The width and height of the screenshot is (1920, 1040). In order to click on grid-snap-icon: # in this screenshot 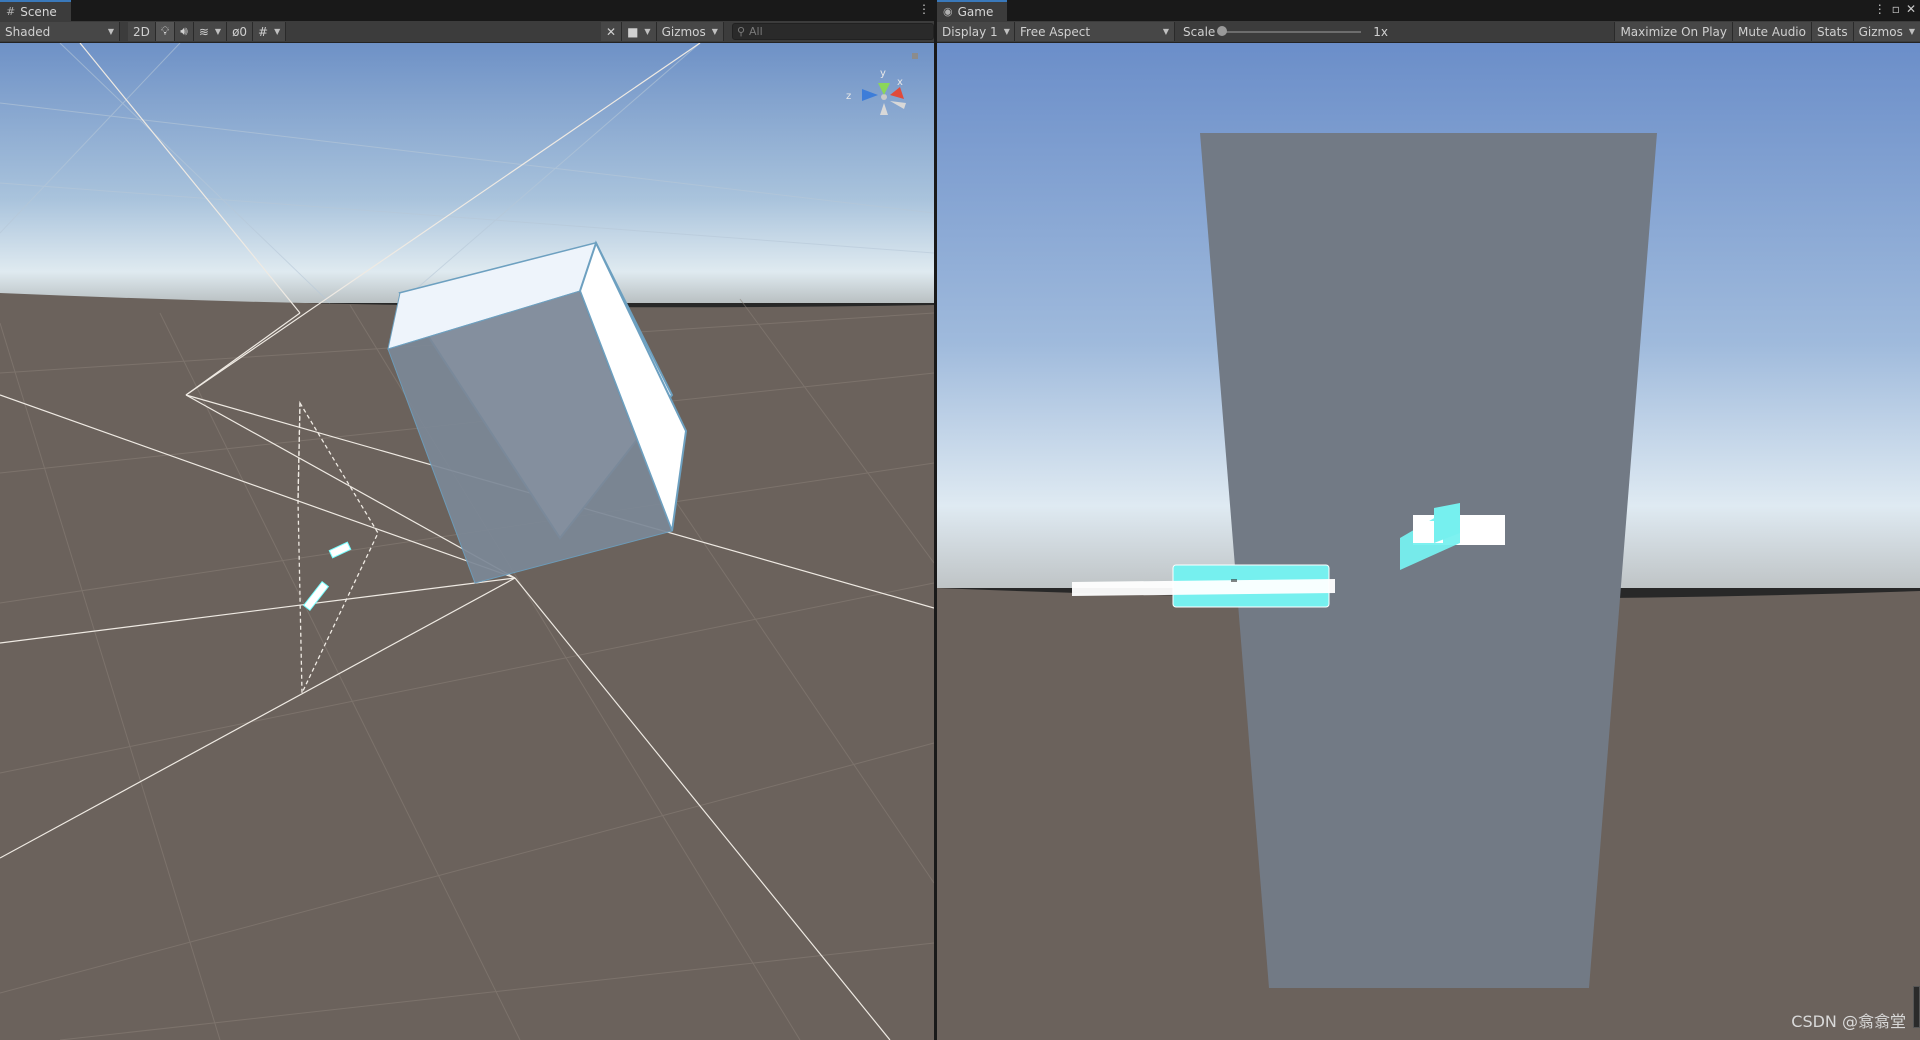, I will do `click(263, 31)`.